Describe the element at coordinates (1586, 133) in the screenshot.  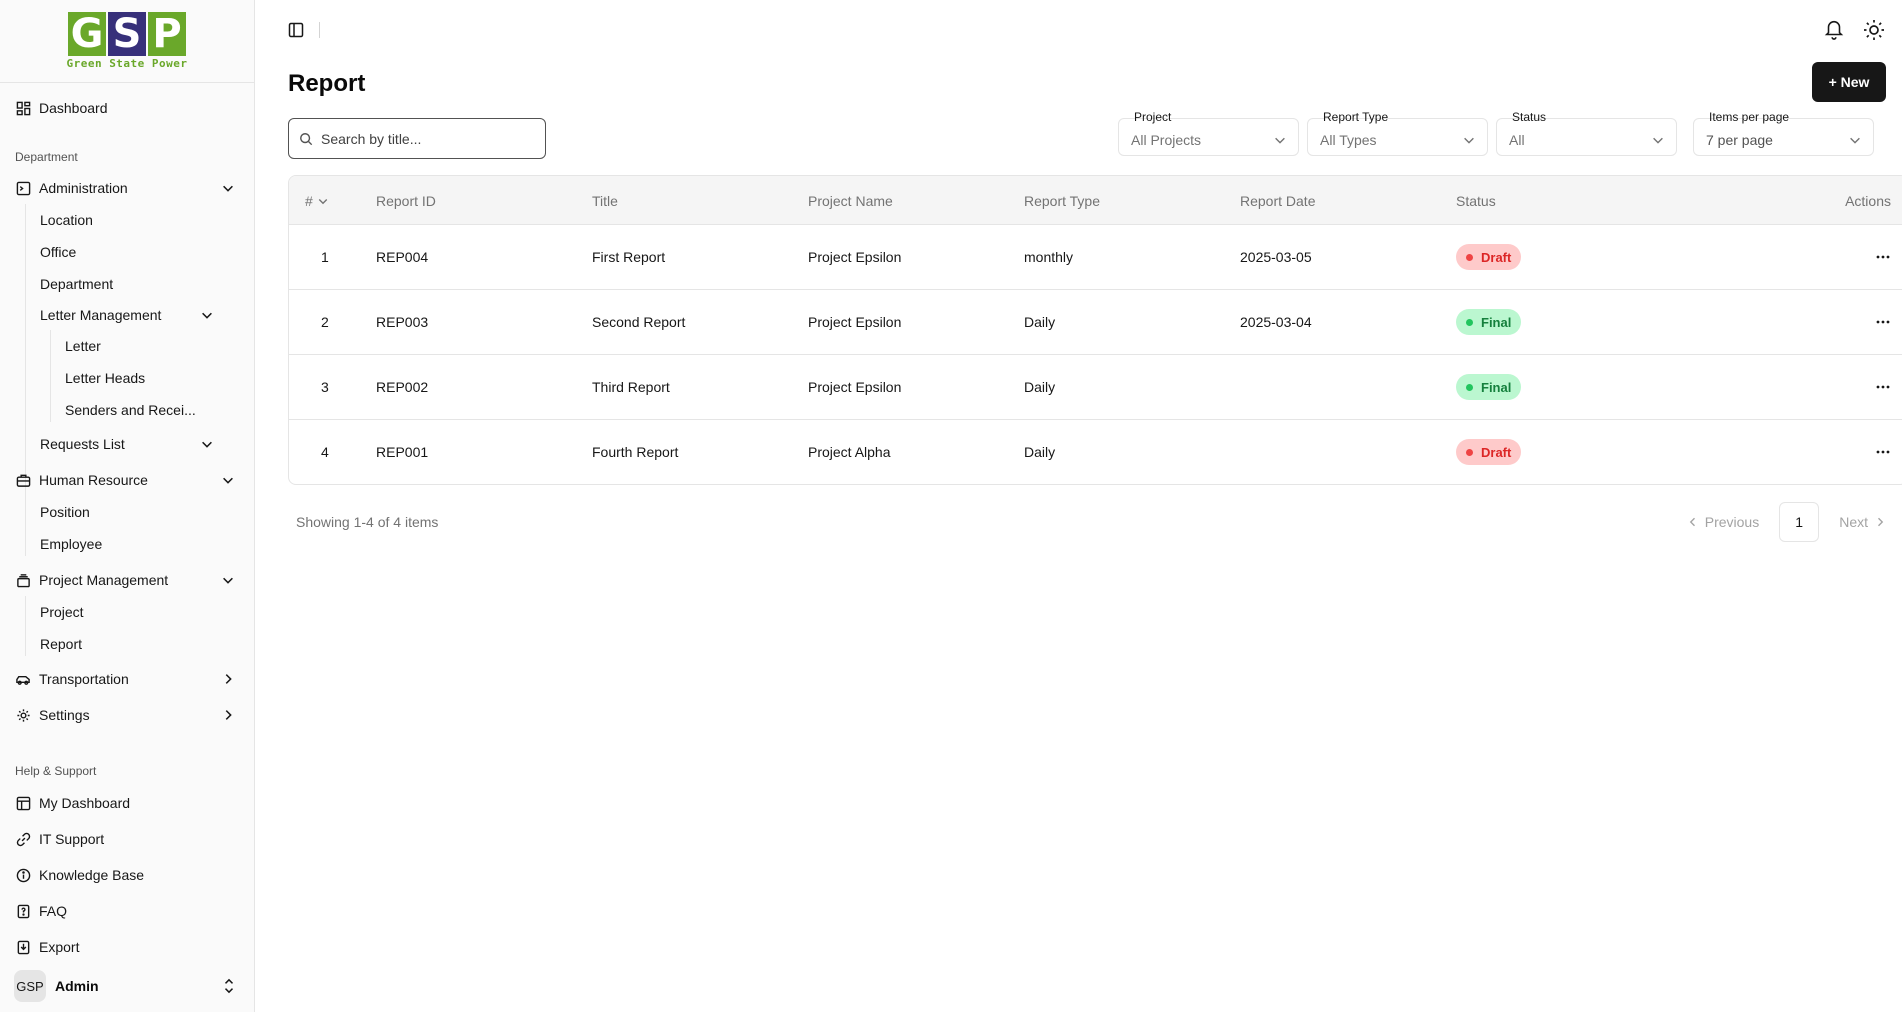
I see `status-filter: Status All` at that location.